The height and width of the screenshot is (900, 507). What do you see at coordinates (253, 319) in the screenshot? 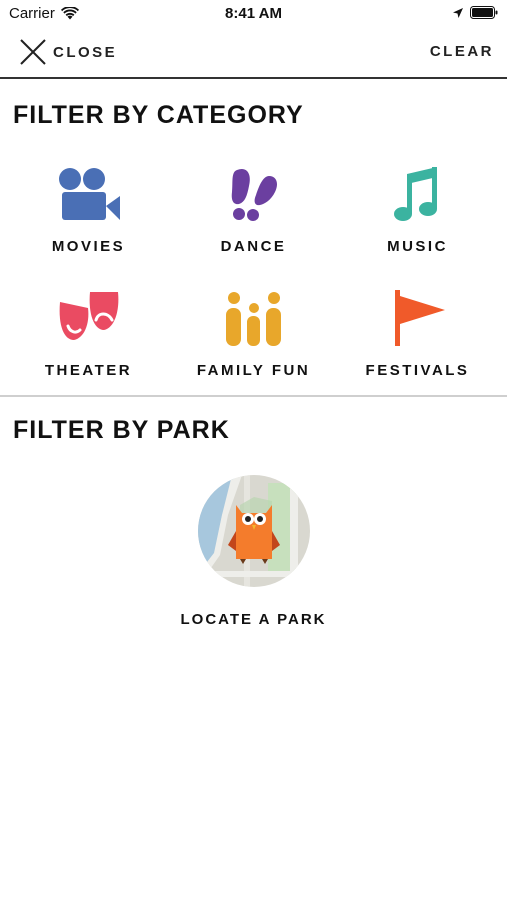
I see `family-icon` at bounding box center [253, 319].